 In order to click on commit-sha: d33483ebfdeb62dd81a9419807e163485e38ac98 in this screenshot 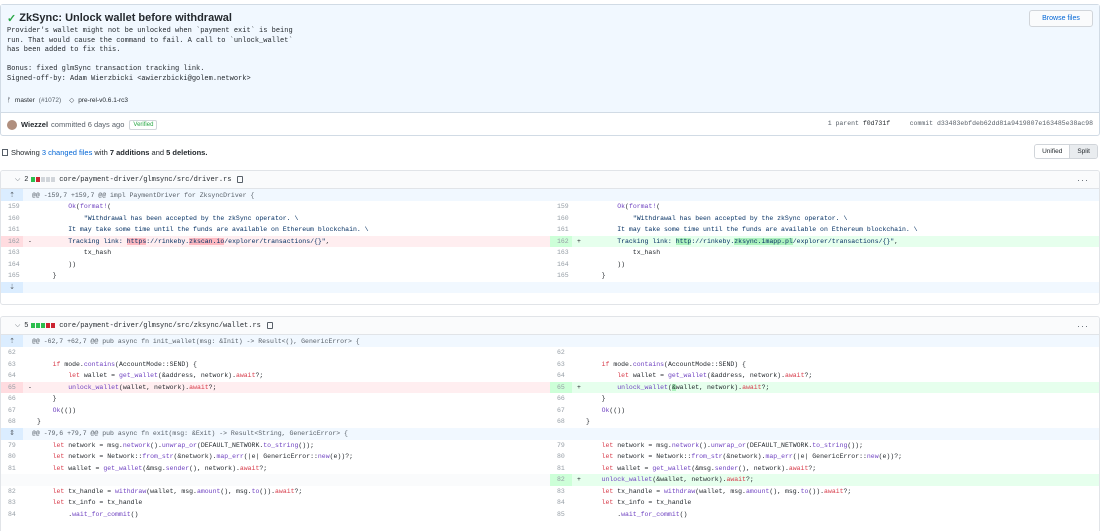, I will do `click(1014, 123)`.